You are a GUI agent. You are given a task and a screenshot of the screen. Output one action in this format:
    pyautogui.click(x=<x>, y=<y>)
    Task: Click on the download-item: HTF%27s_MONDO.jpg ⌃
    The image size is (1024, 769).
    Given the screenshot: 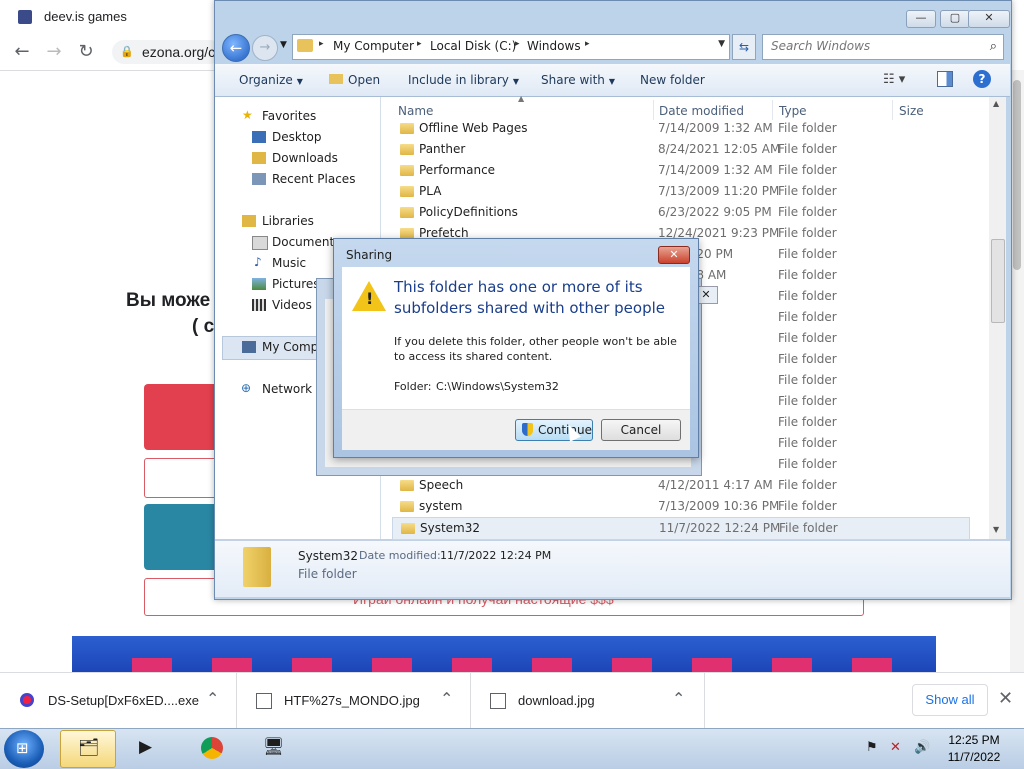 What is the action you would take?
    pyautogui.click(x=353, y=701)
    